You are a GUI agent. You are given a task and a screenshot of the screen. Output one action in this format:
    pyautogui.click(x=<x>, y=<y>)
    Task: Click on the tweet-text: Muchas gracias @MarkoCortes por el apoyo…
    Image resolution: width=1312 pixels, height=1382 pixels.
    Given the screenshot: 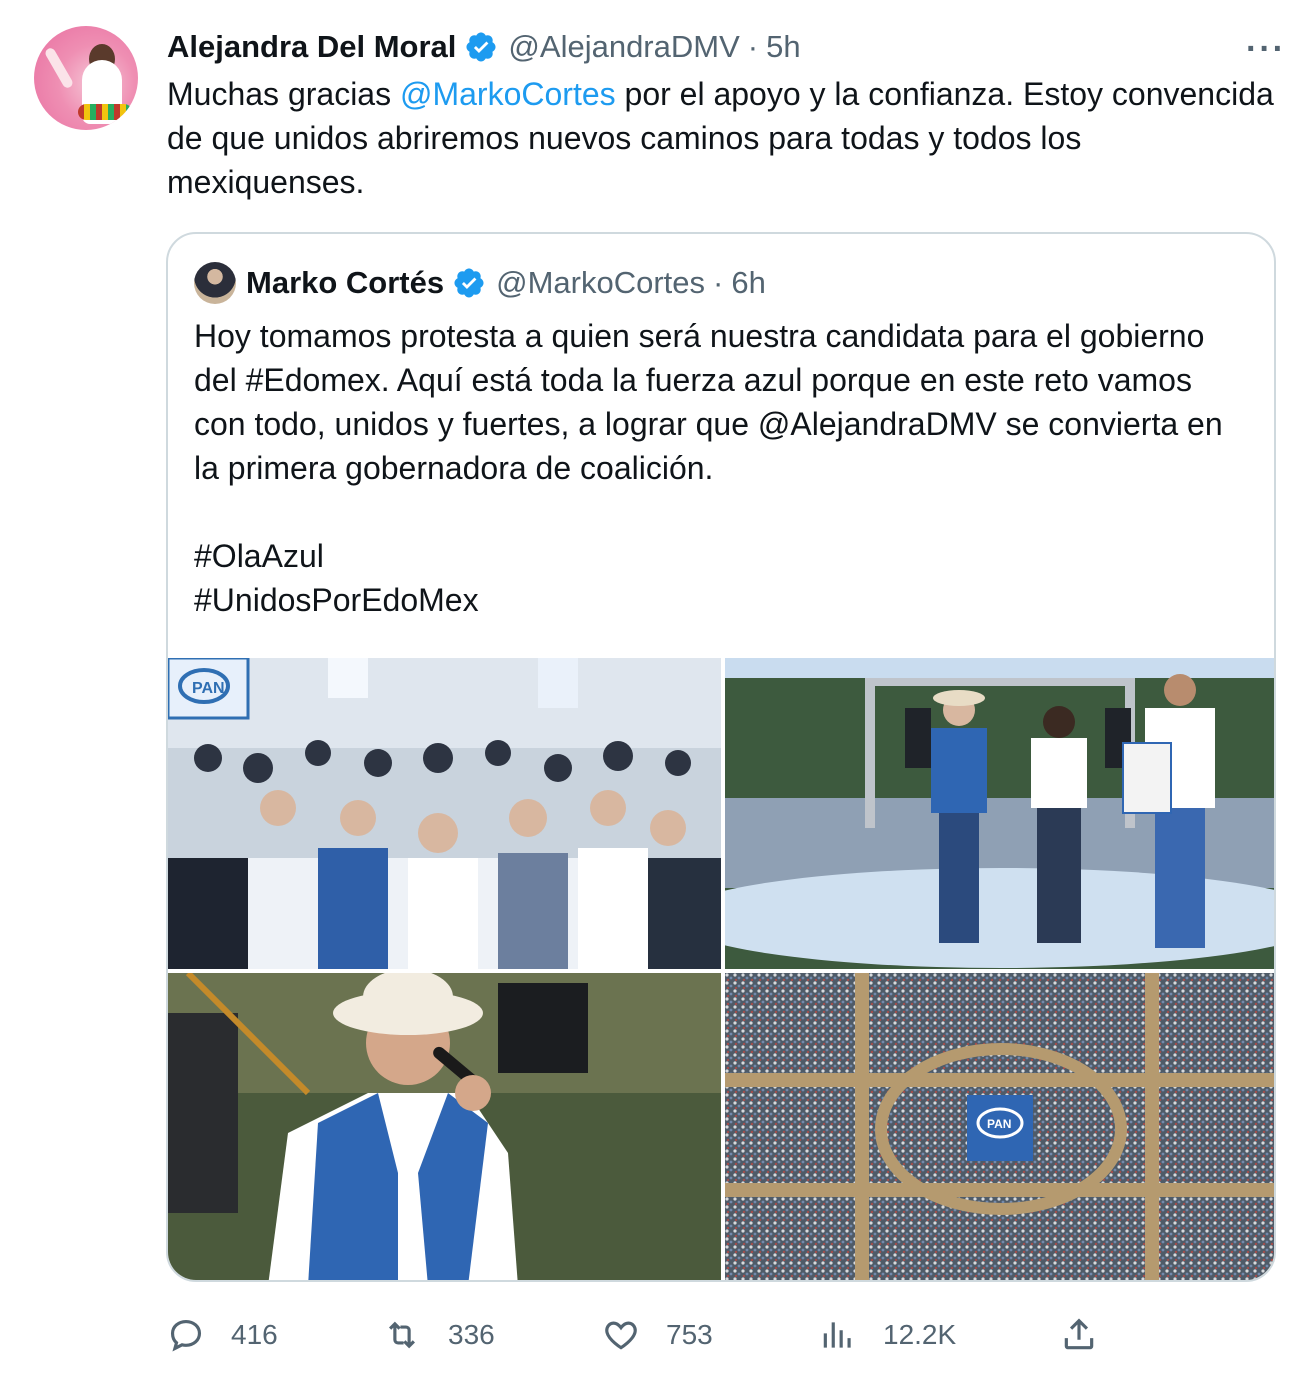 What is the action you would take?
    pyautogui.click(x=722, y=138)
    